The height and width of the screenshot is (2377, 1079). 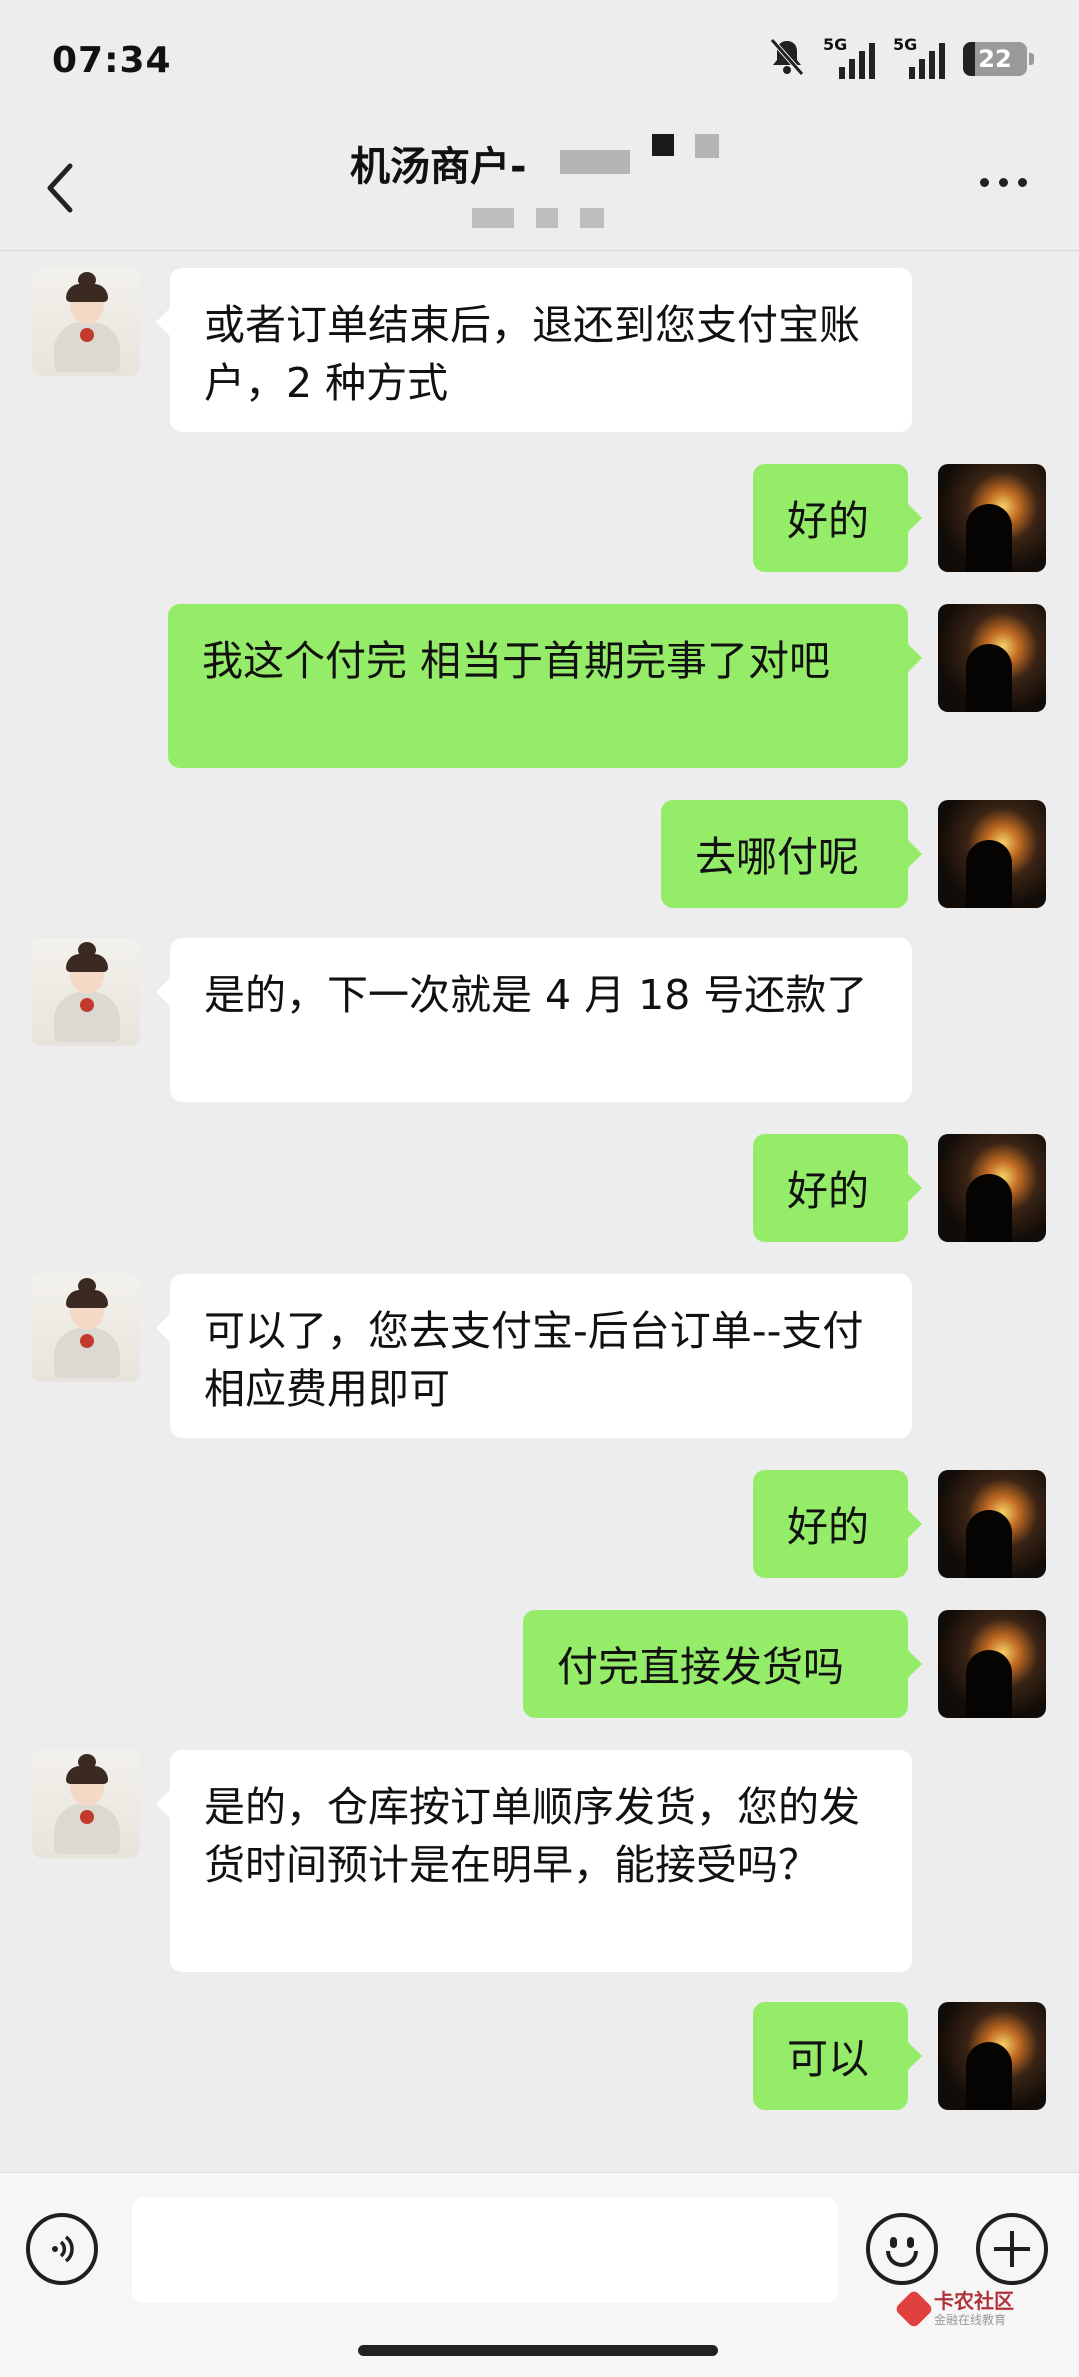 I want to click on battery-icon: 22, so click(x=998, y=59).